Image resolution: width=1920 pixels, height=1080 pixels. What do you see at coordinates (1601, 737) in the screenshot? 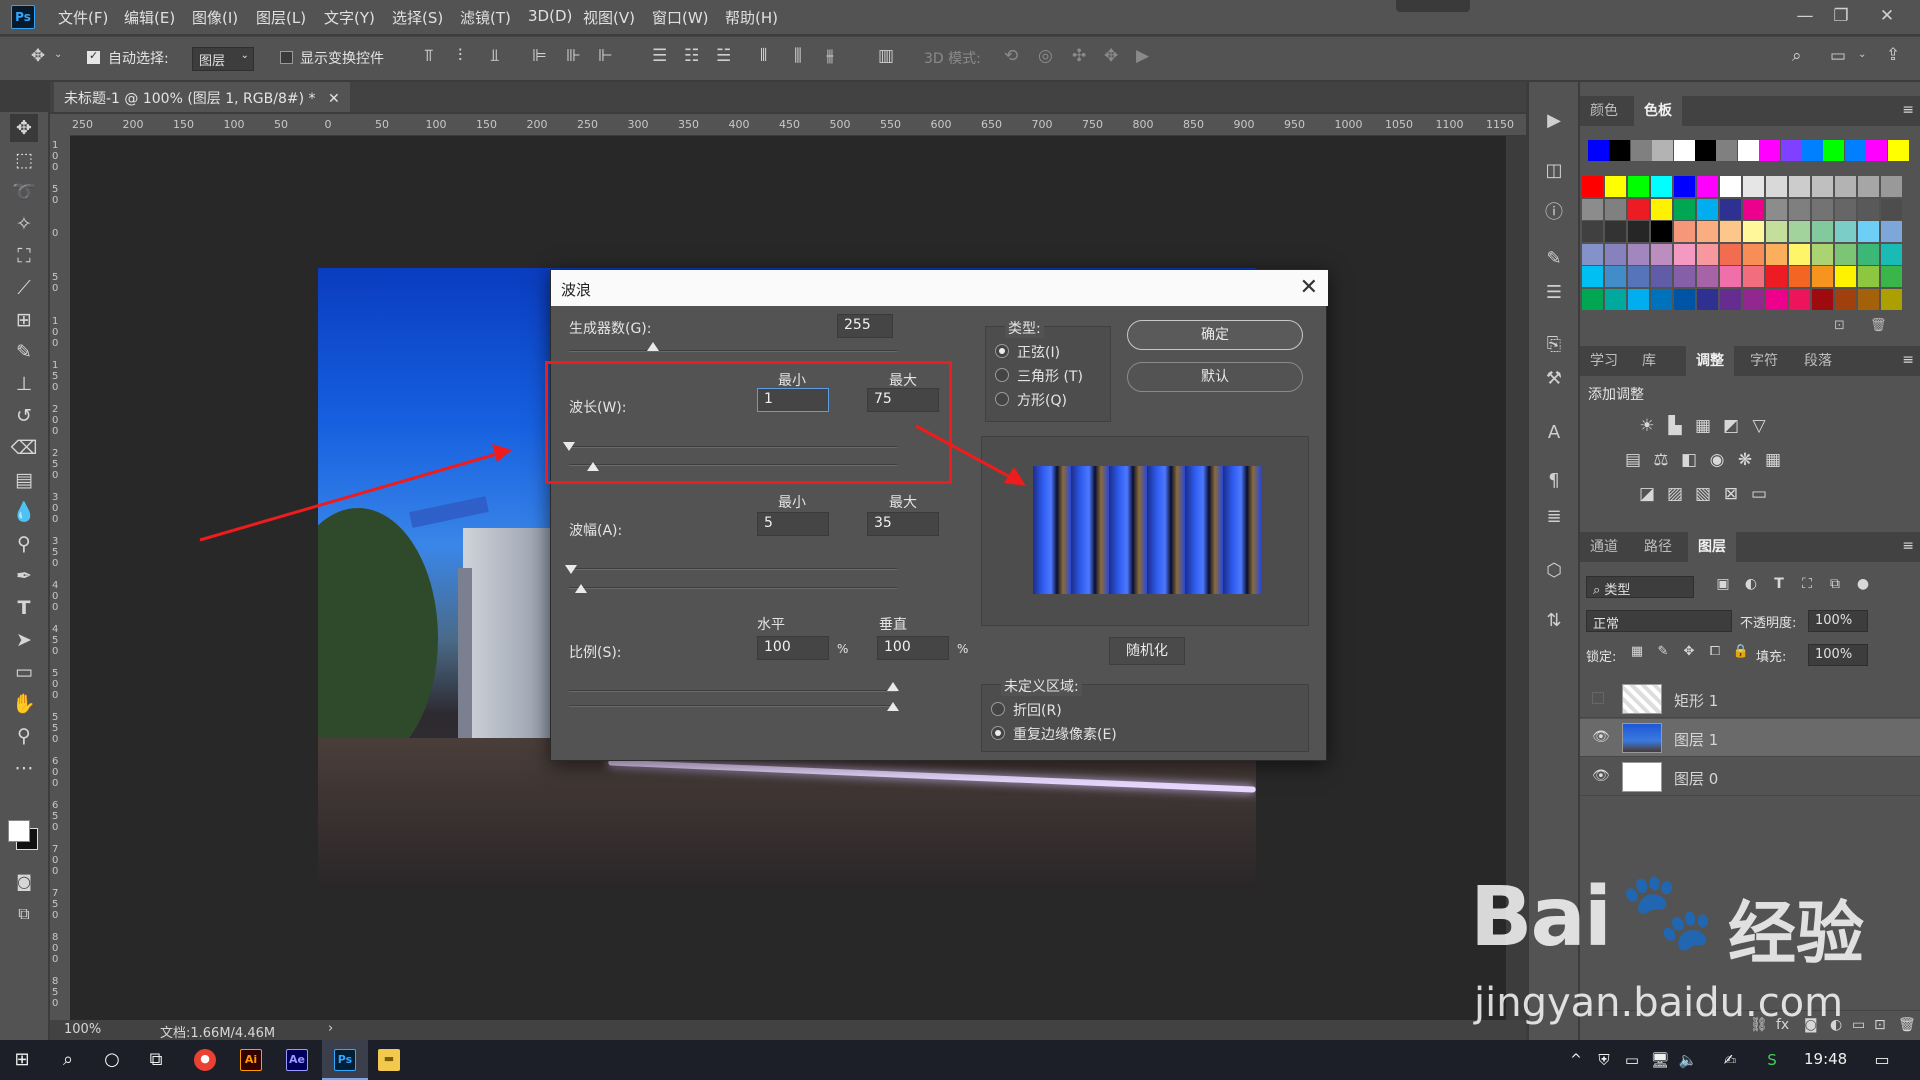
I see `eye-icon: 👁` at bounding box center [1601, 737].